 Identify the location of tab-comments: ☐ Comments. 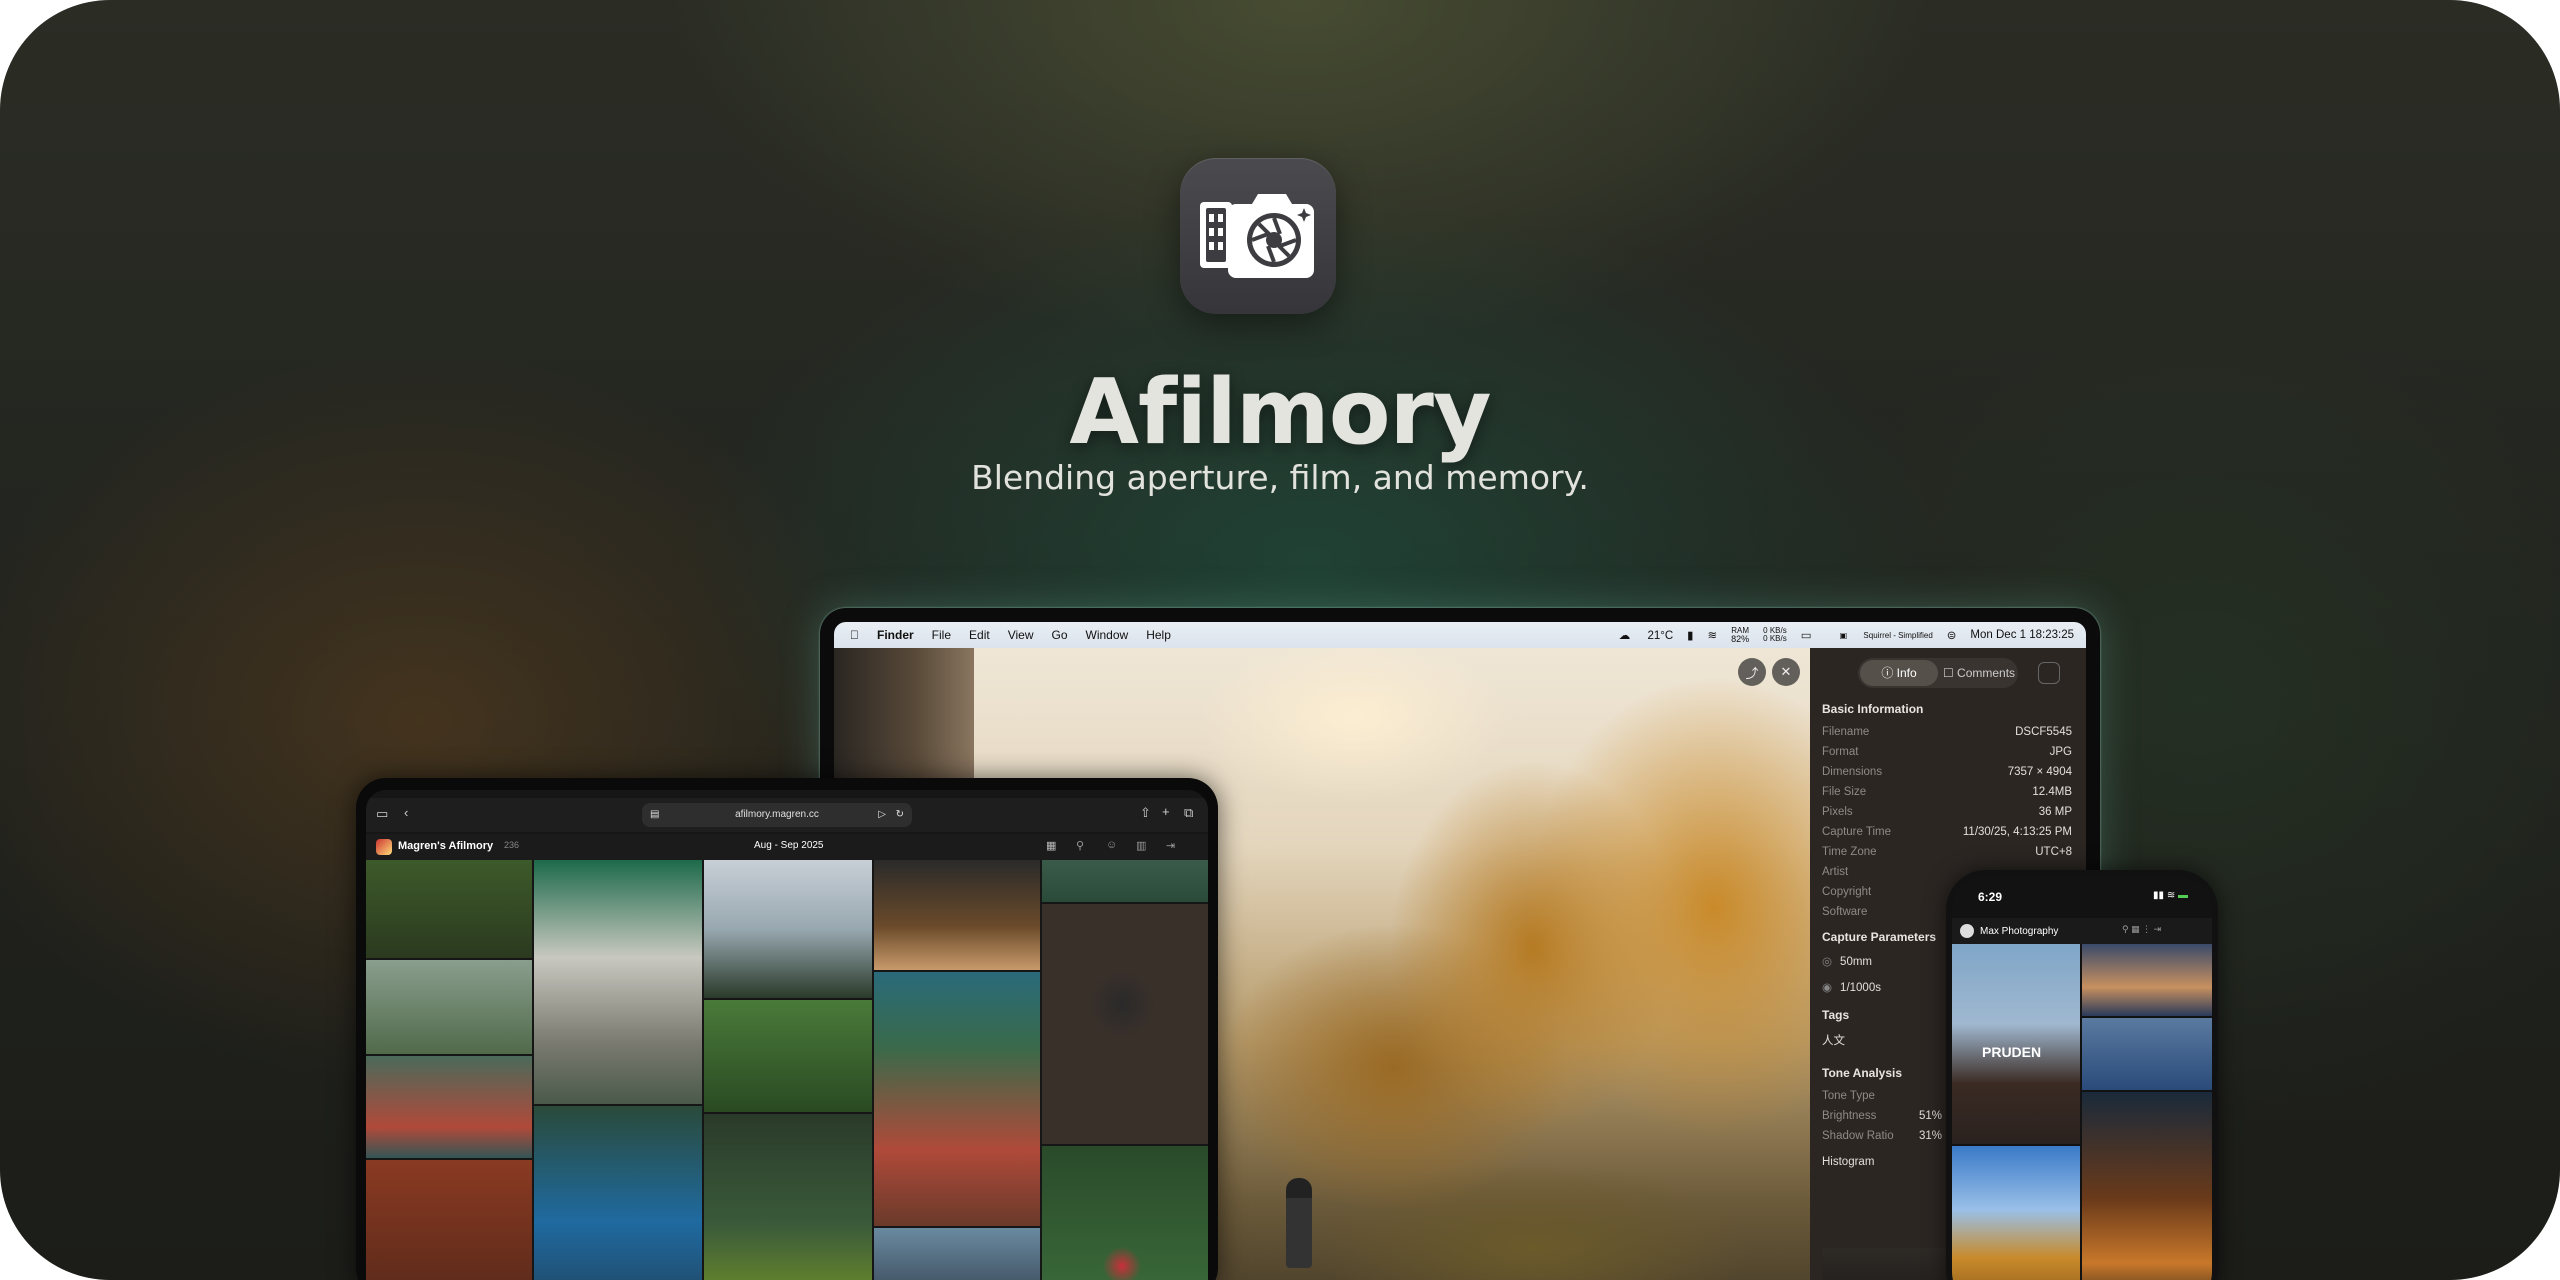
(1979, 673).